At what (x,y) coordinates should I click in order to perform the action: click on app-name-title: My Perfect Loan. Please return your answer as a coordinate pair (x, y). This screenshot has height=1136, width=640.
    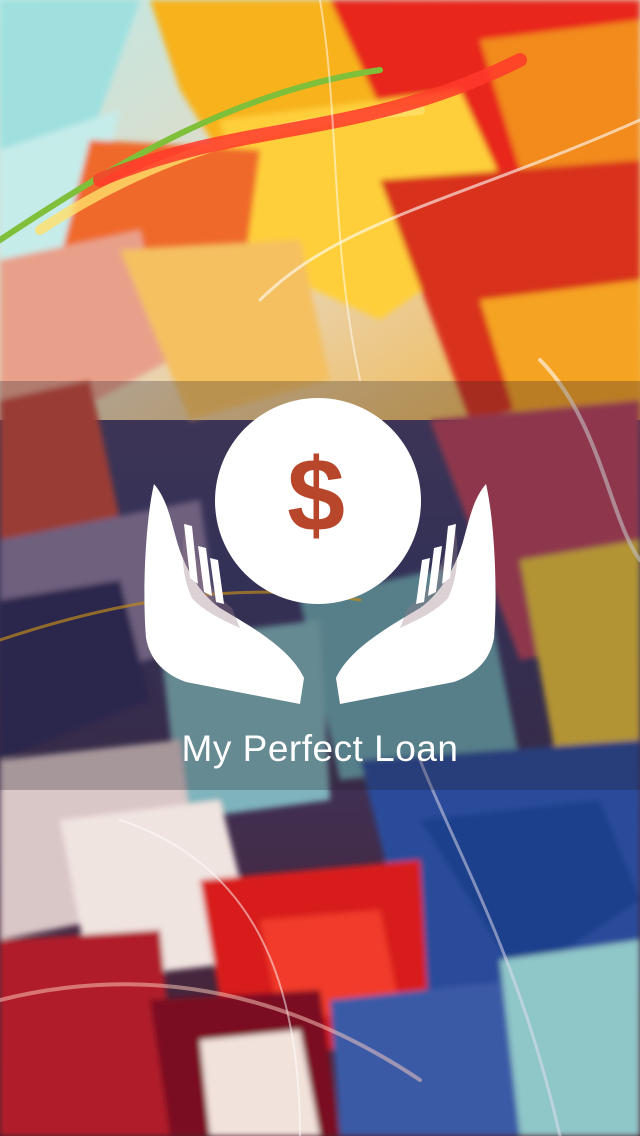
    Looking at the image, I should click on (320, 748).